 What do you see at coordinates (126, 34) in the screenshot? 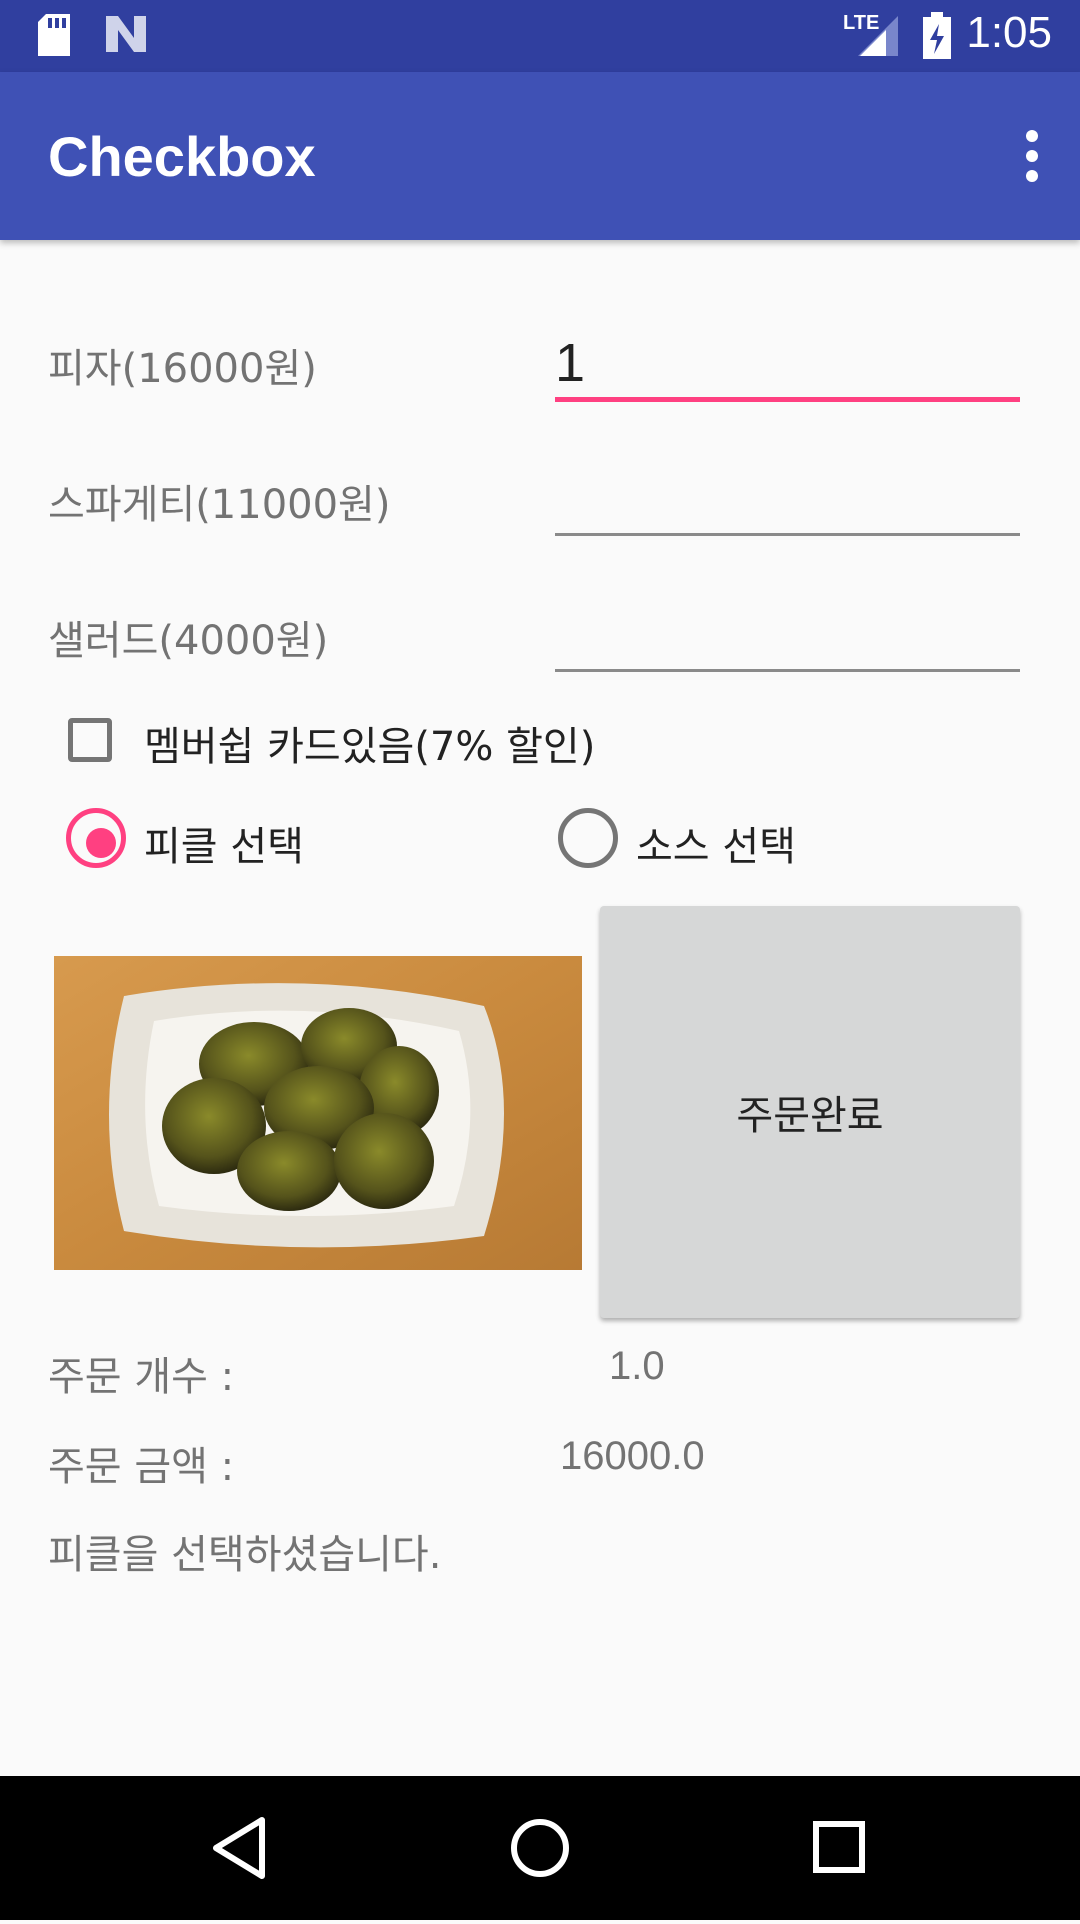
I see `android-n-icon` at bounding box center [126, 34].